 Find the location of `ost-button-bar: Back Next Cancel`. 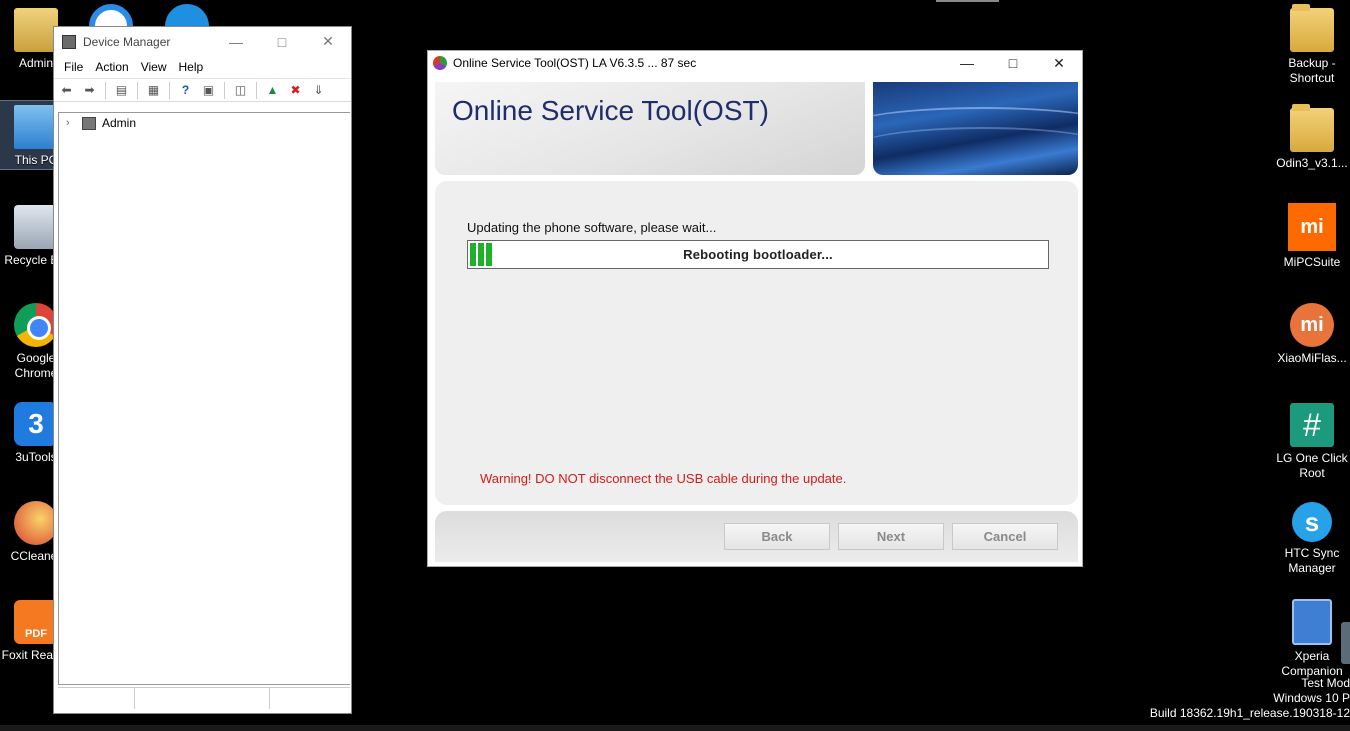

ost-button-bar: Back Next Cancel is located at coordinates (756, 536).